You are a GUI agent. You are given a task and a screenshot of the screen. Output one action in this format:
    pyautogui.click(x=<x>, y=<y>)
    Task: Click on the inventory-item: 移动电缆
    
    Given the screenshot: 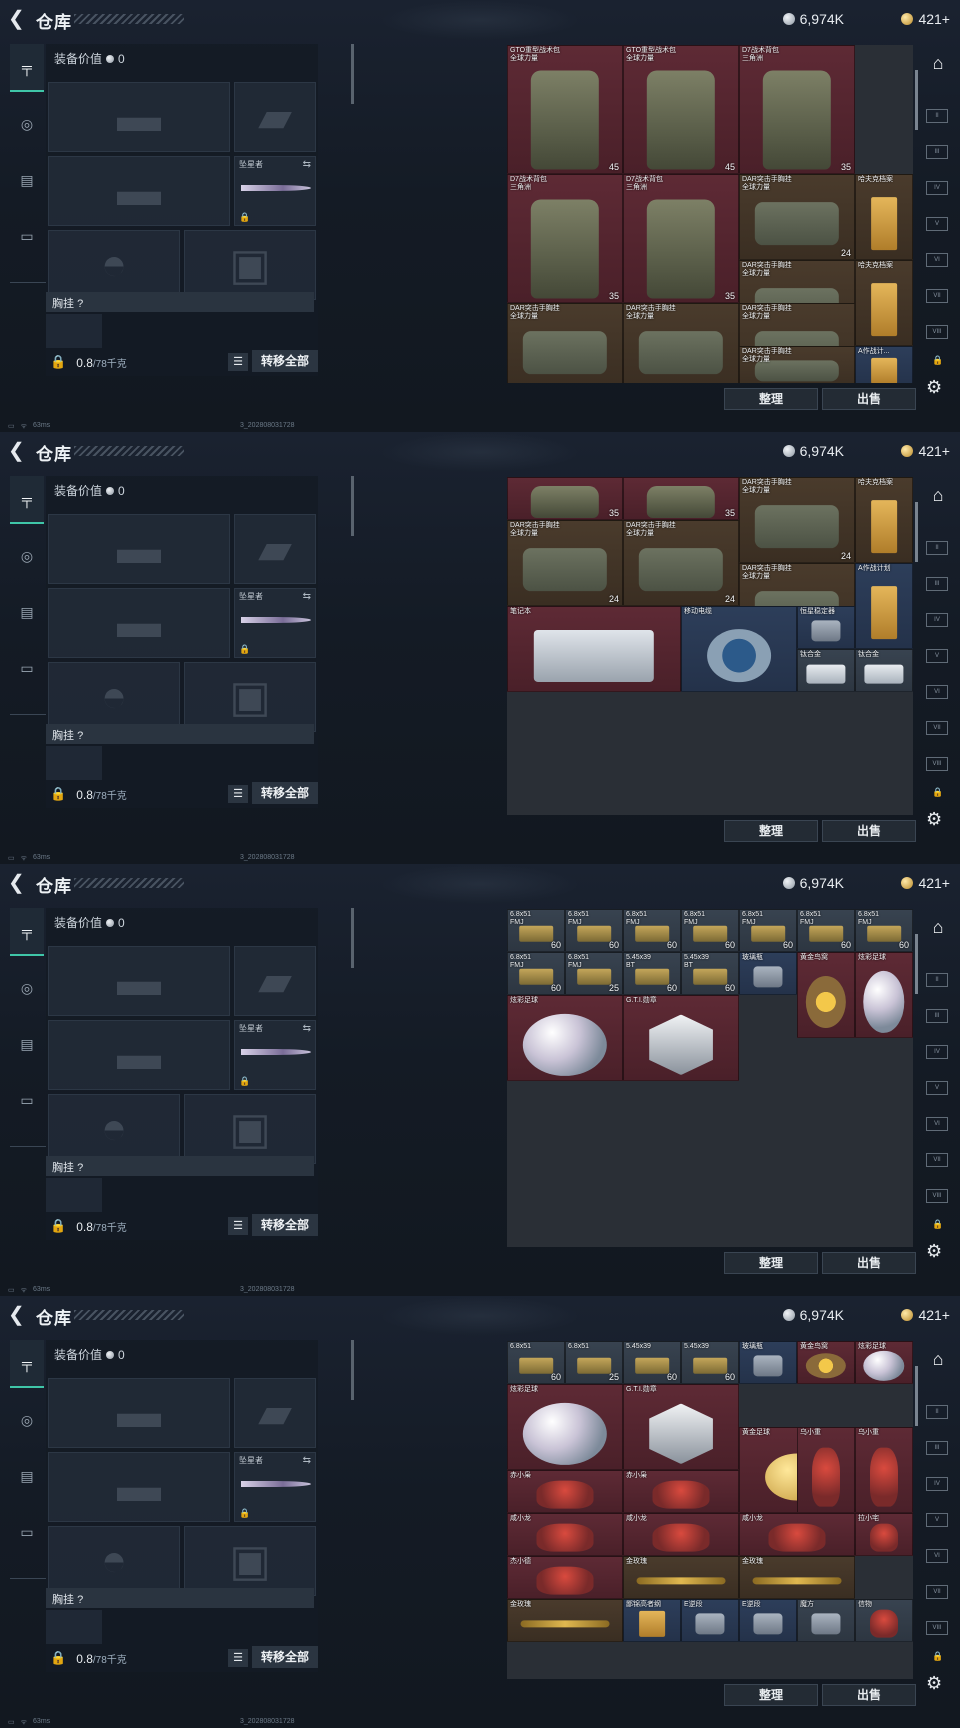 What is the action you would take?
    pyautogui.click(x=739, y=649)
    